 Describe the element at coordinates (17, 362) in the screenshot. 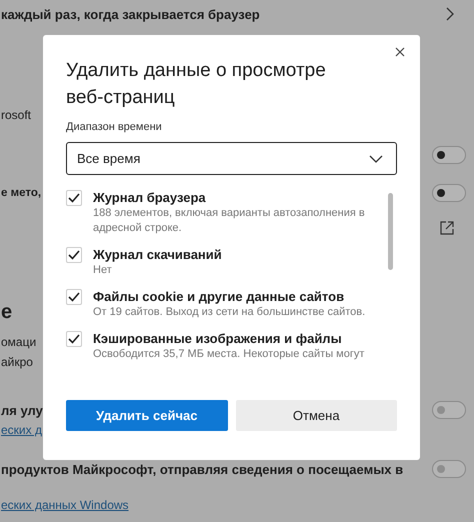

I see `setting-label: айкро` at that location.